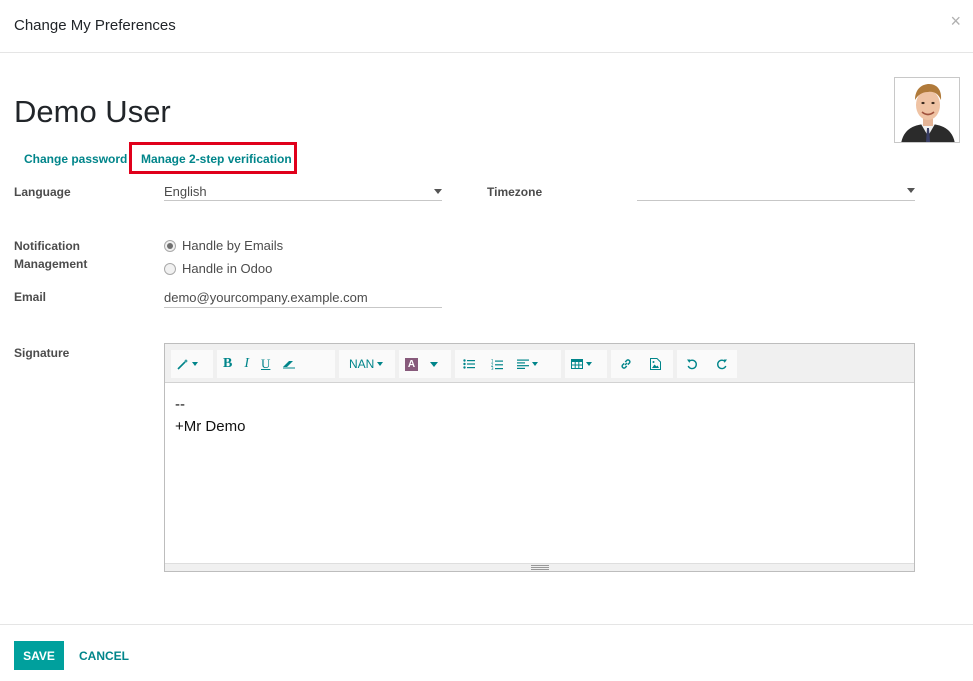 The image size is (973, 681). Describe the element at coordinates (210, 416) in the screenshot. I see `signature-content: -- +Mr Demo` at that location.